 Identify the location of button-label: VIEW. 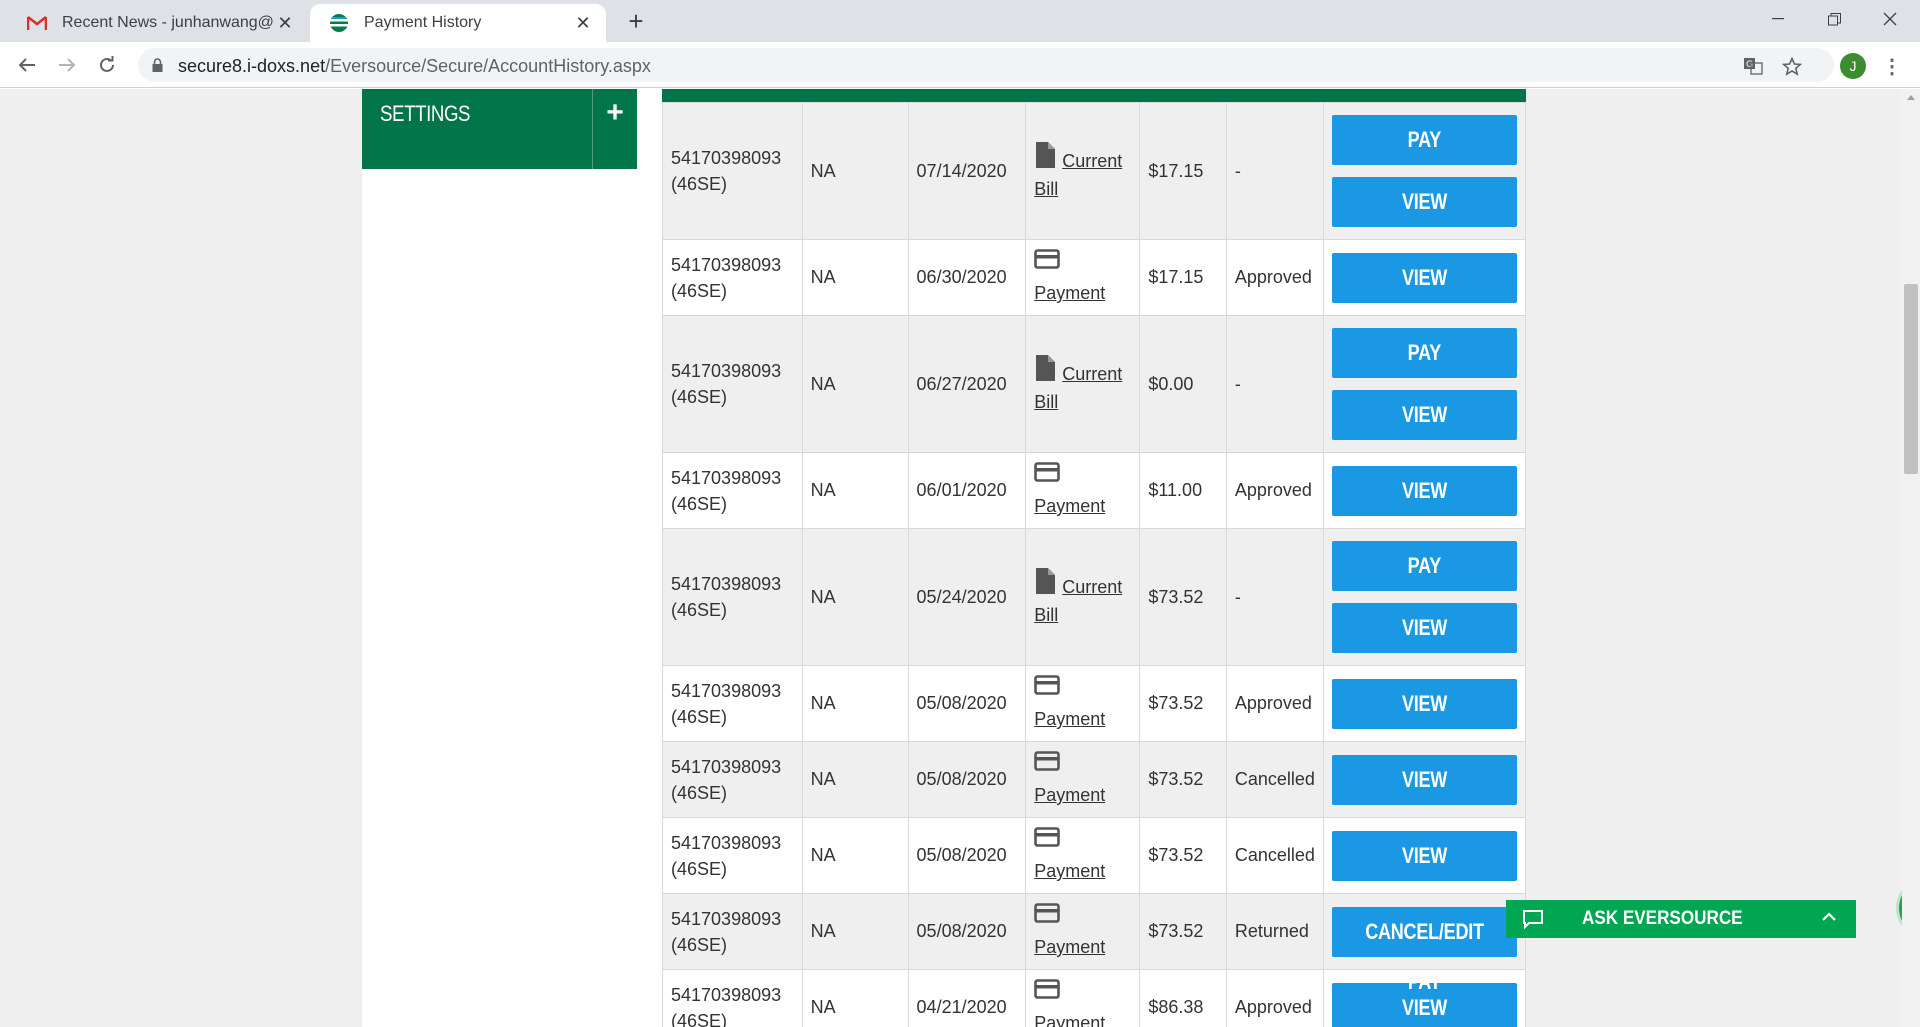
(1424, 414).